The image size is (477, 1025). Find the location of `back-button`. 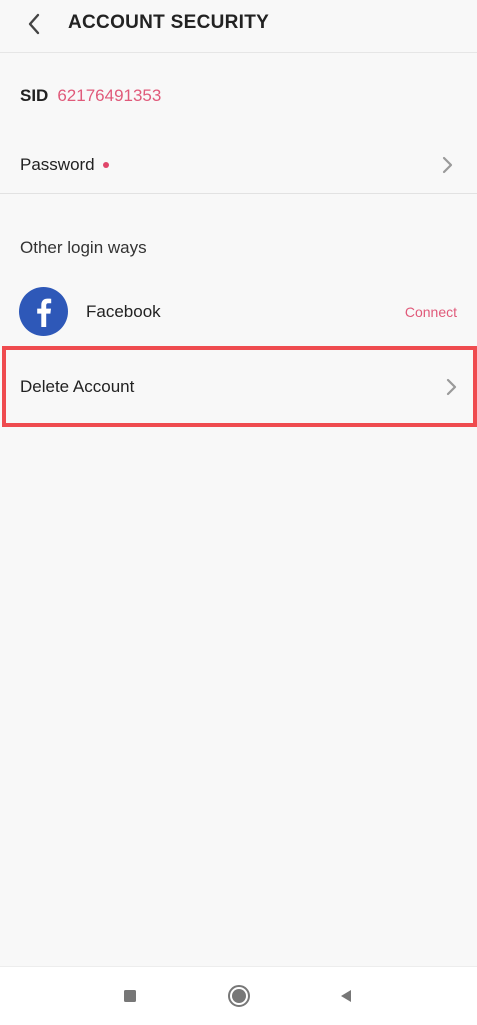

back-button is located at coordinates (34, 24).